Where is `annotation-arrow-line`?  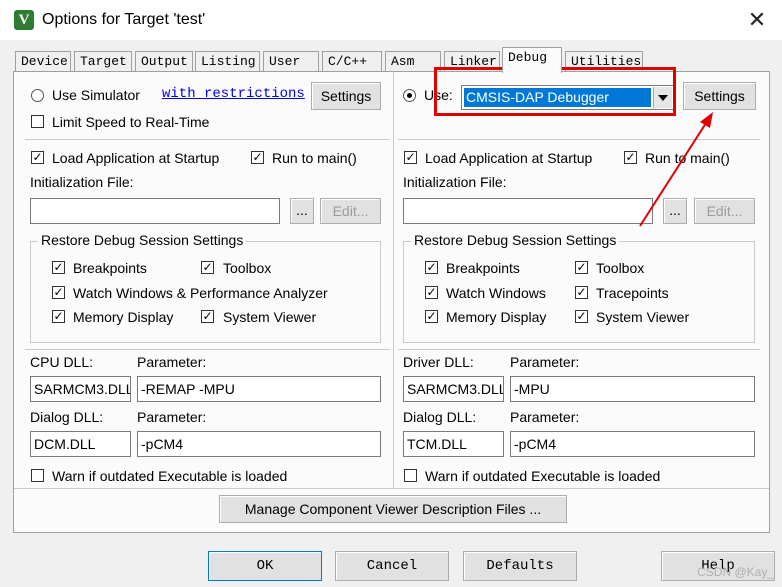
annotation-arrow-line is located at coordinates (674, 173).